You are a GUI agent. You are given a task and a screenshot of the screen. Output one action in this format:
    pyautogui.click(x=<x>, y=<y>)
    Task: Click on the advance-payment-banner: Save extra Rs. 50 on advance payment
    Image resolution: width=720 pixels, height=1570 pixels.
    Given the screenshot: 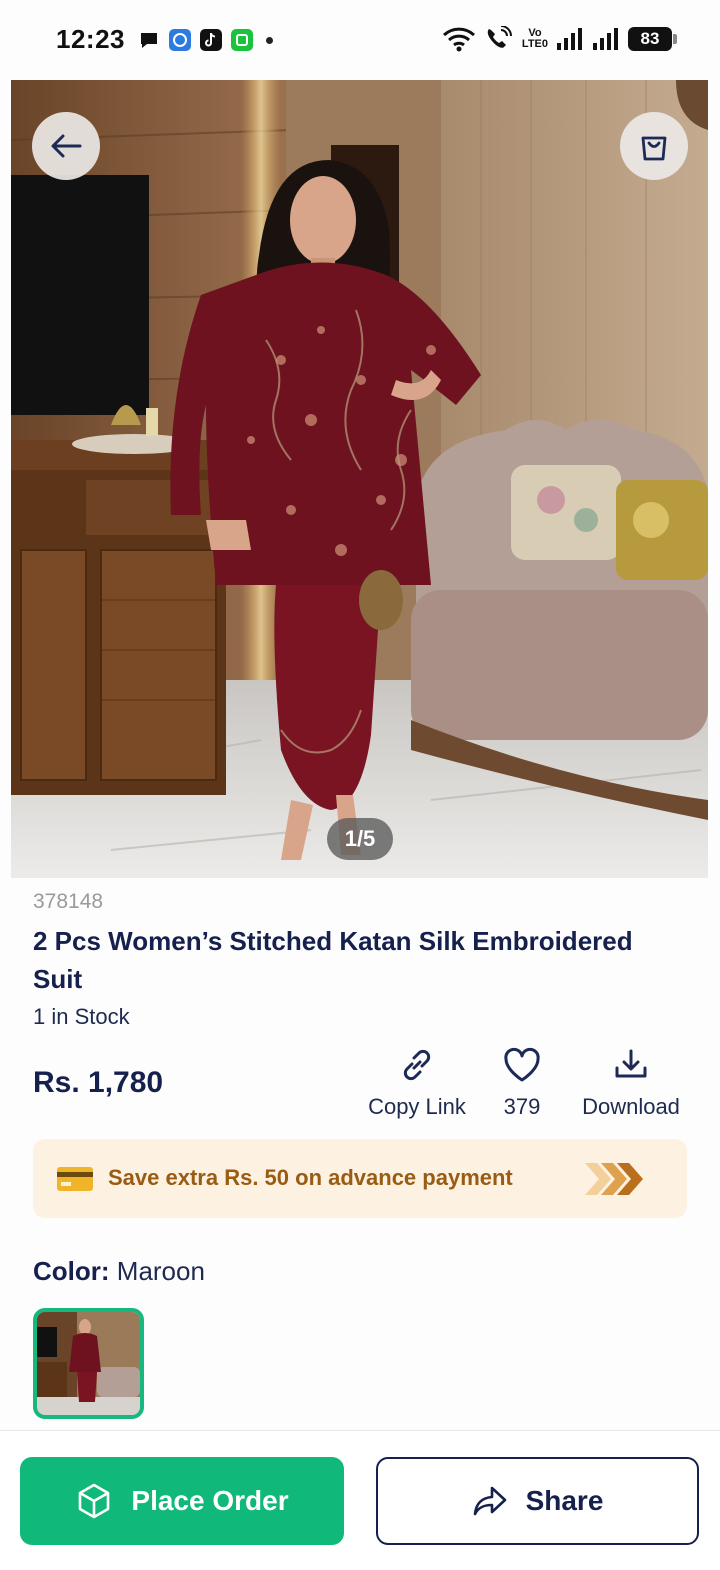 What is the action you would take?
    pyautogui.click(x=360, y=1178)
    